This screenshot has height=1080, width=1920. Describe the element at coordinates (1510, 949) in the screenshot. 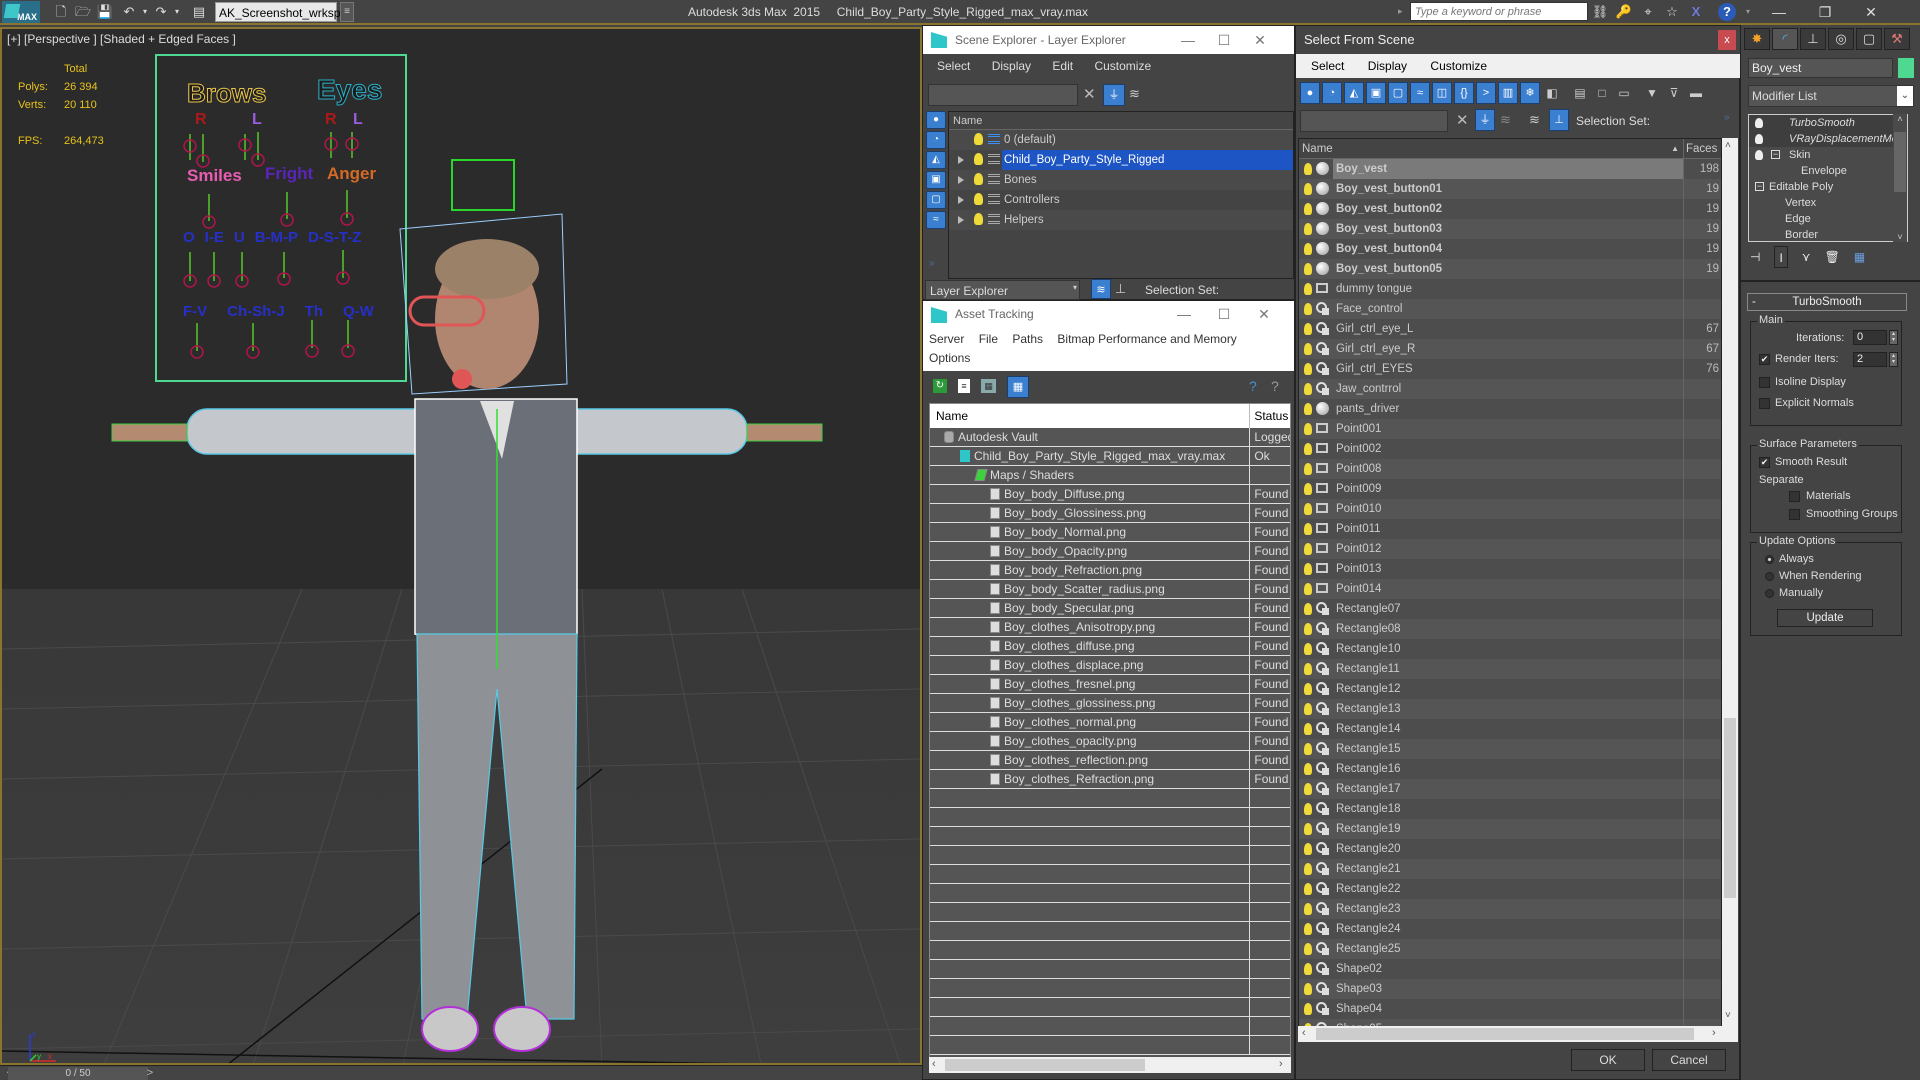

I see `object-row: Rectangle25` at that location.